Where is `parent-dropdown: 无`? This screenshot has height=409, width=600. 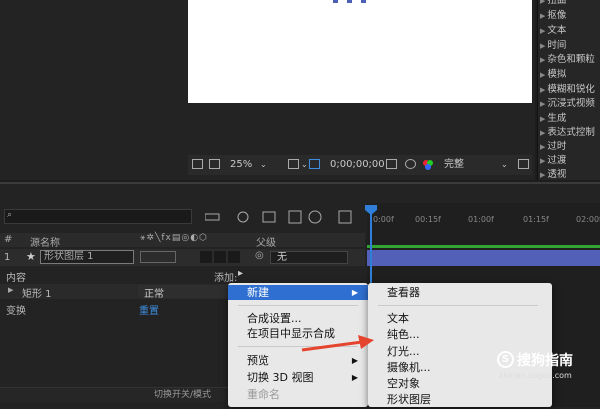 parent-dropdown: 无 is located at coordinates (309, 257).